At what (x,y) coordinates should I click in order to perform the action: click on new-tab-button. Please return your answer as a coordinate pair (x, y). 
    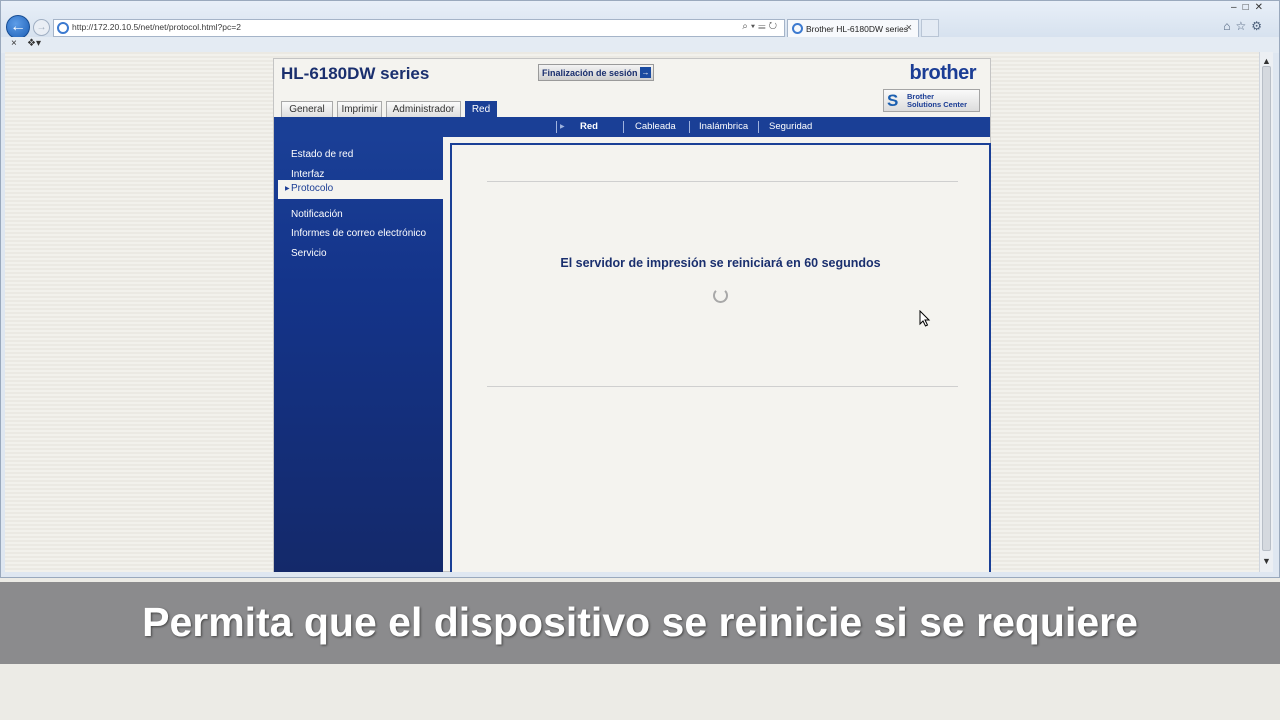
    Looking at the image, I should click on (930, 28).